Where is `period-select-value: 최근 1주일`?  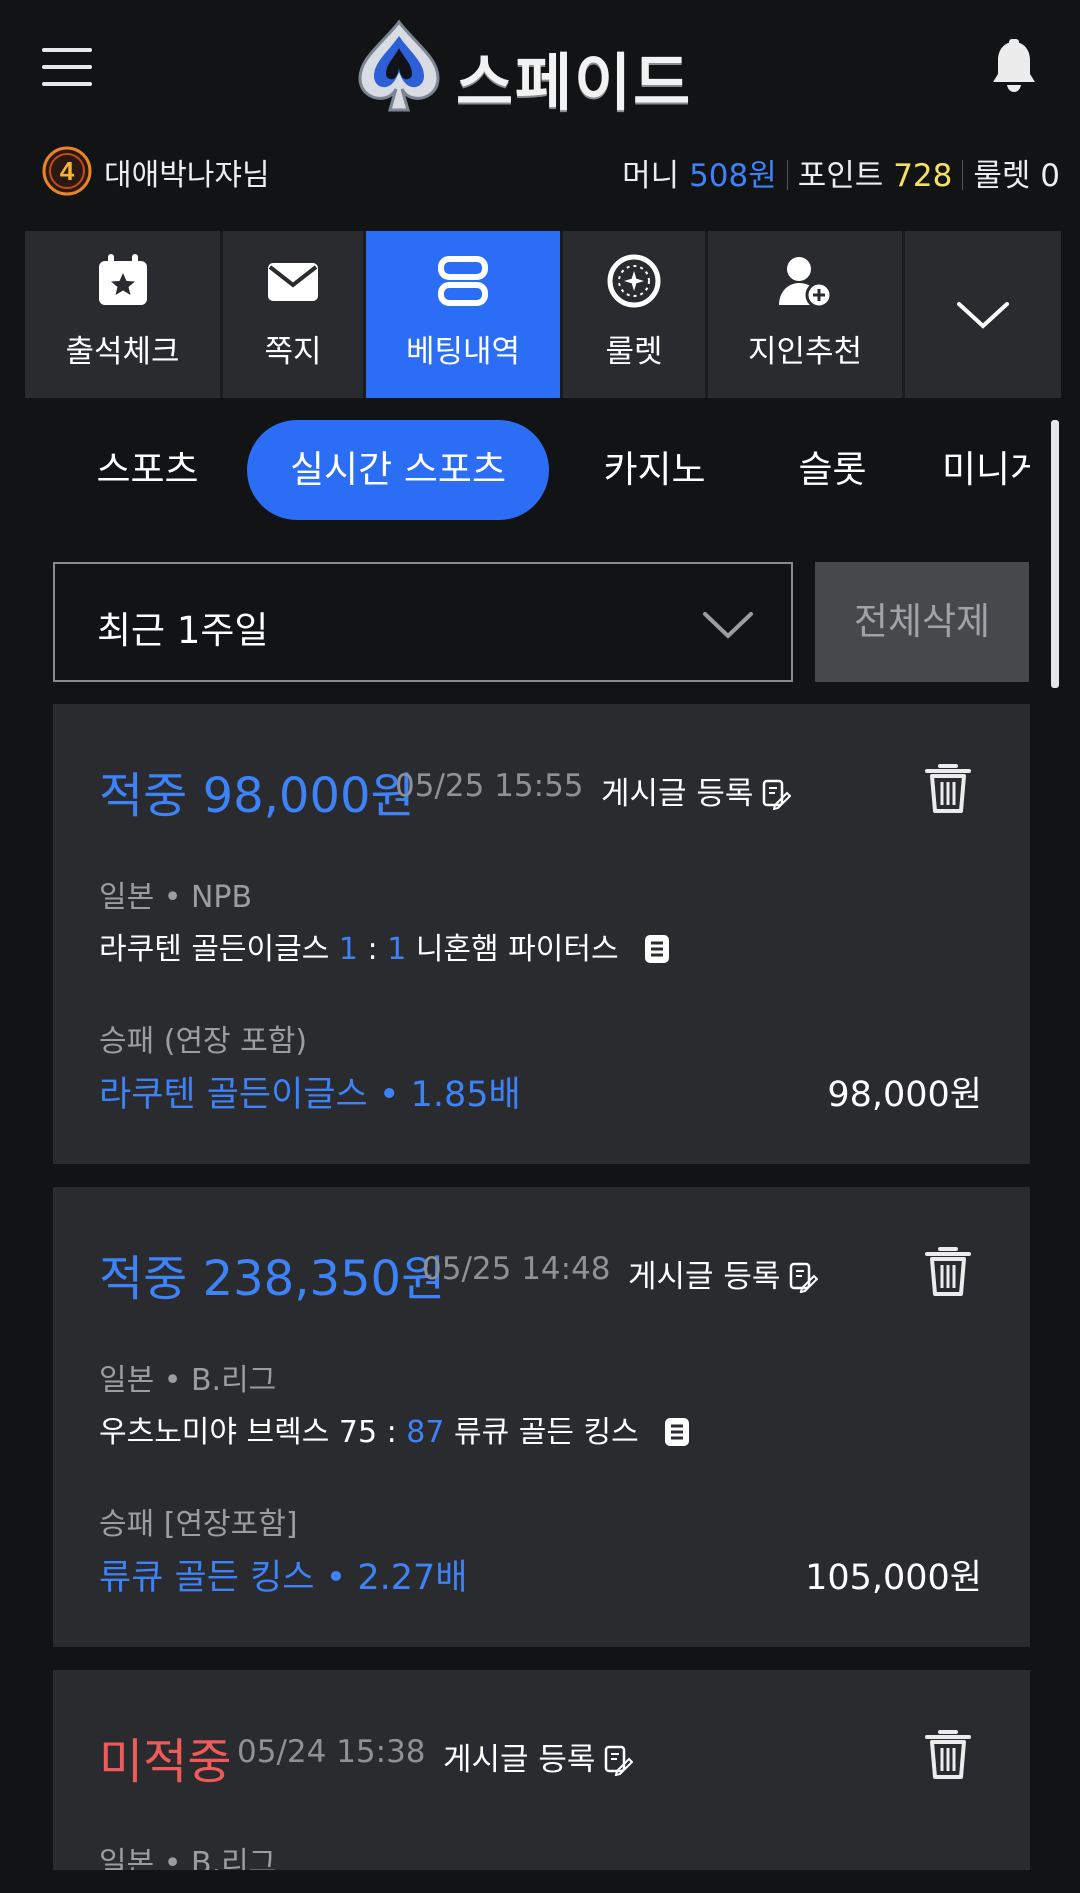
period-select-value: 최근 1주일 is located at coordinates (183, 630).